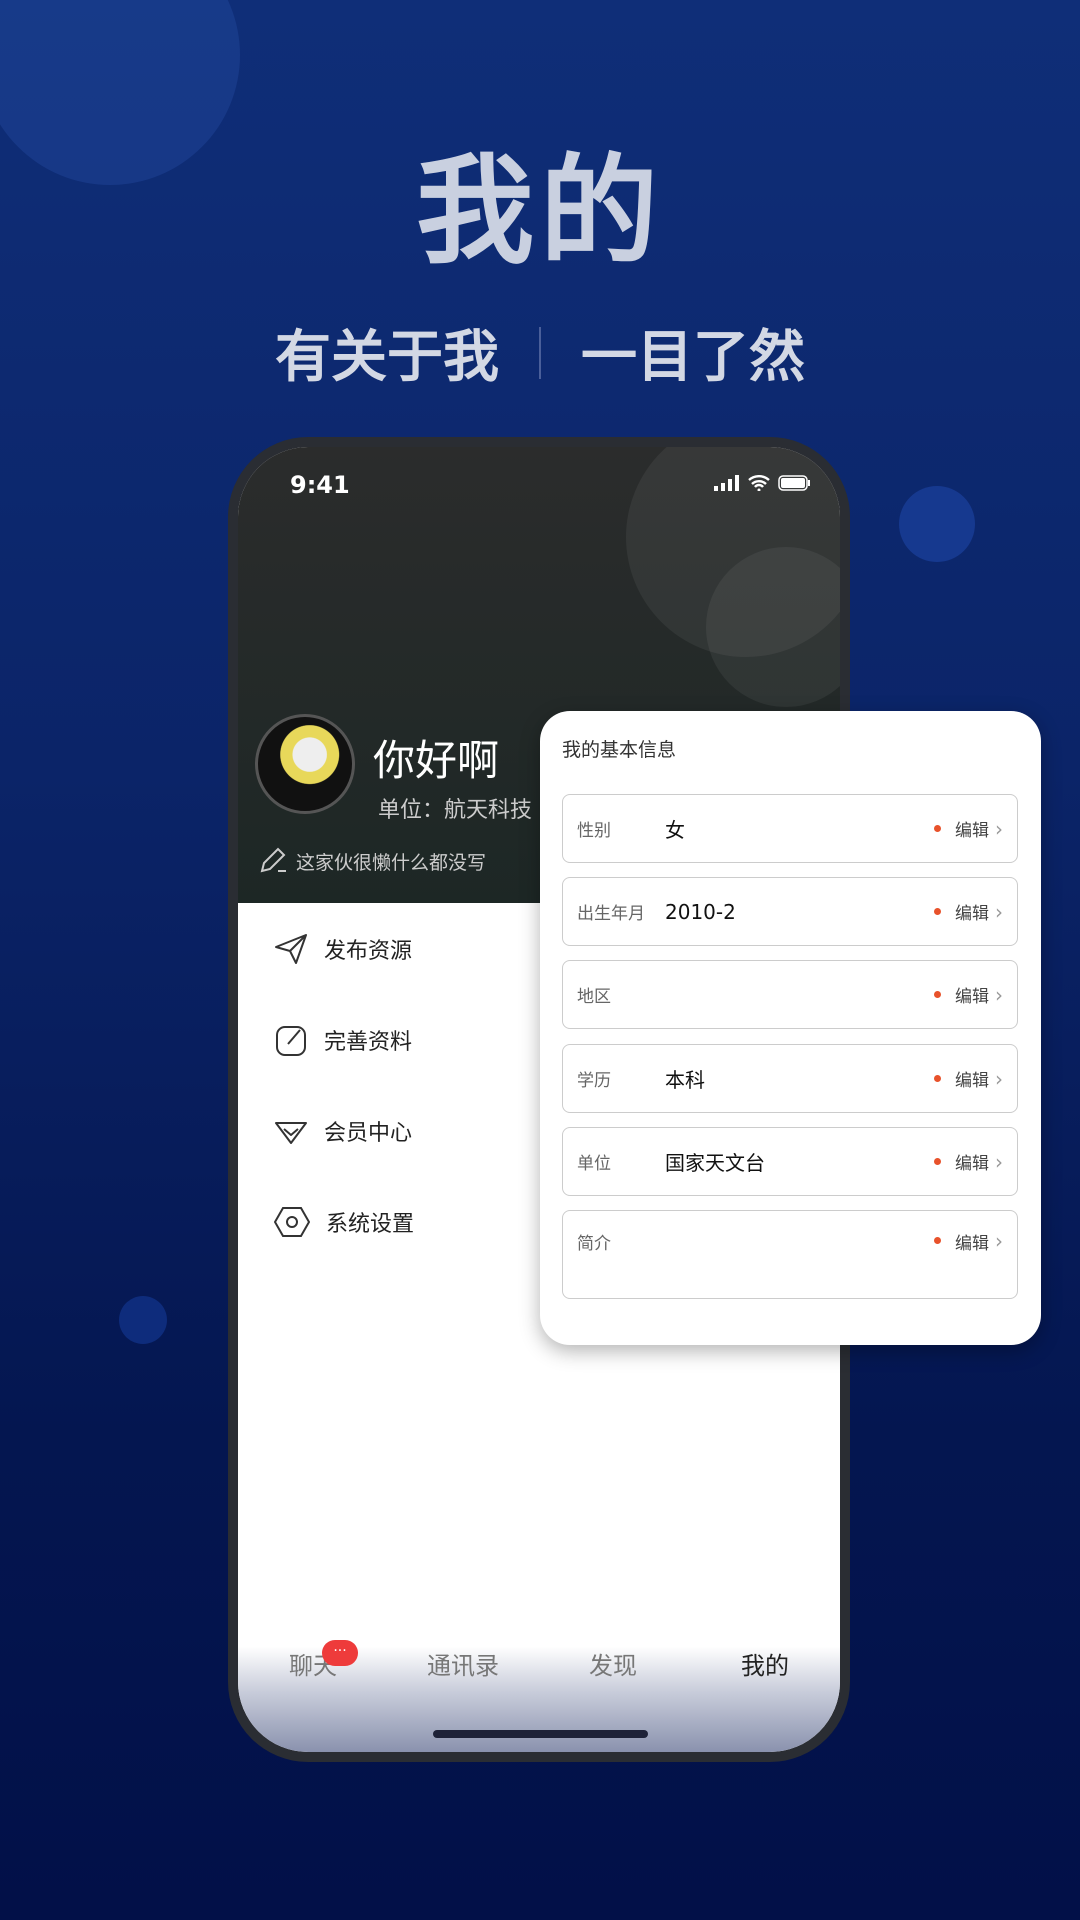  Describe the element at coordinates (305, 764) in the screenshot. I see `avatar` at that location.